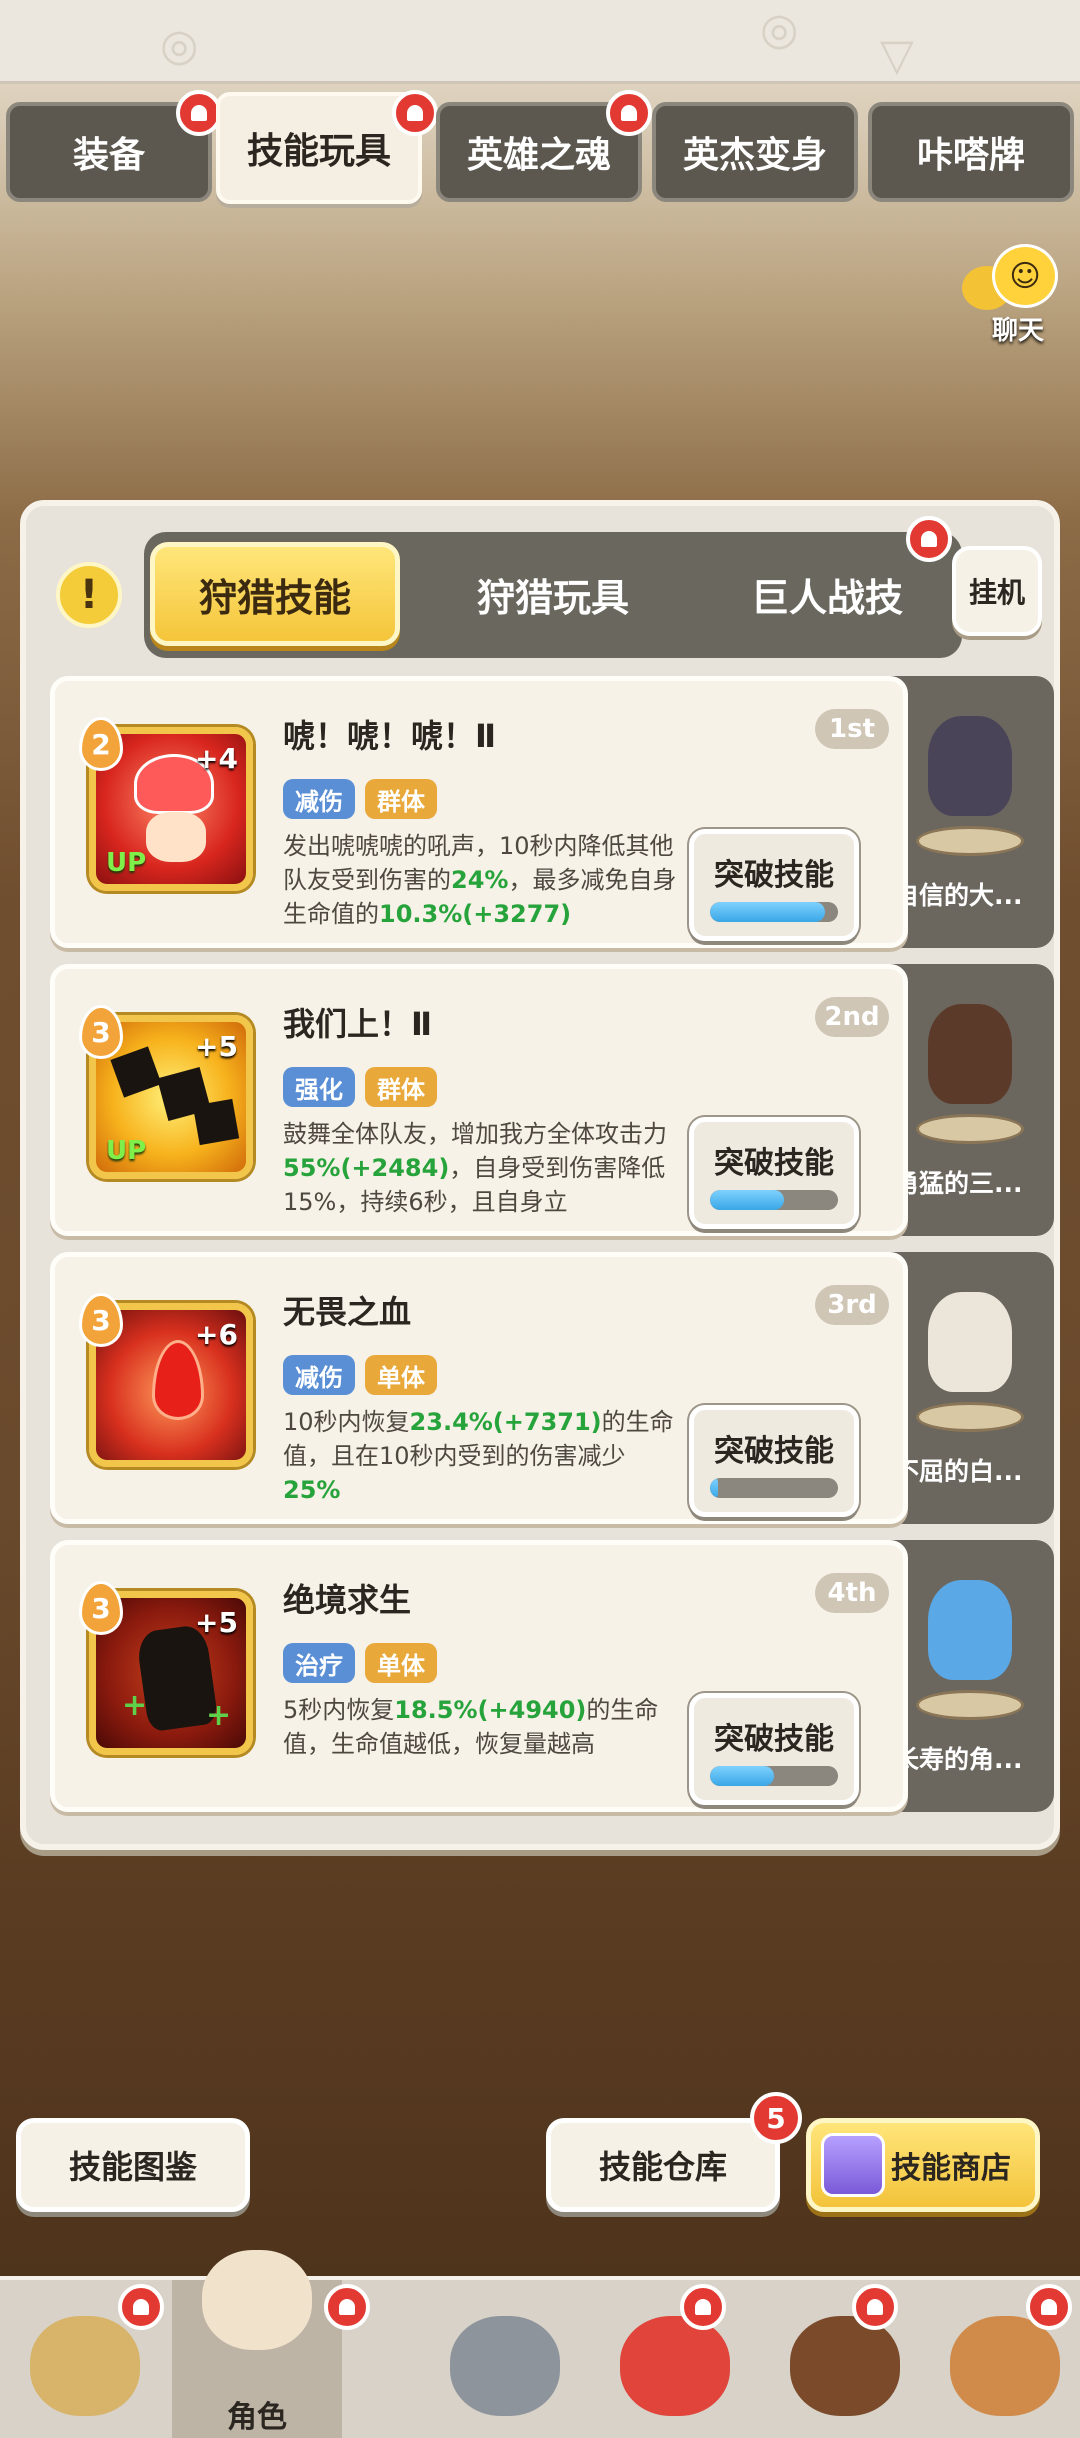 The height and width of the screenshot is (2438, 1080). Describe the element at coordinates (852, 1593) in the screenshot. I see `skill-rank-badge: 4th` at that location.